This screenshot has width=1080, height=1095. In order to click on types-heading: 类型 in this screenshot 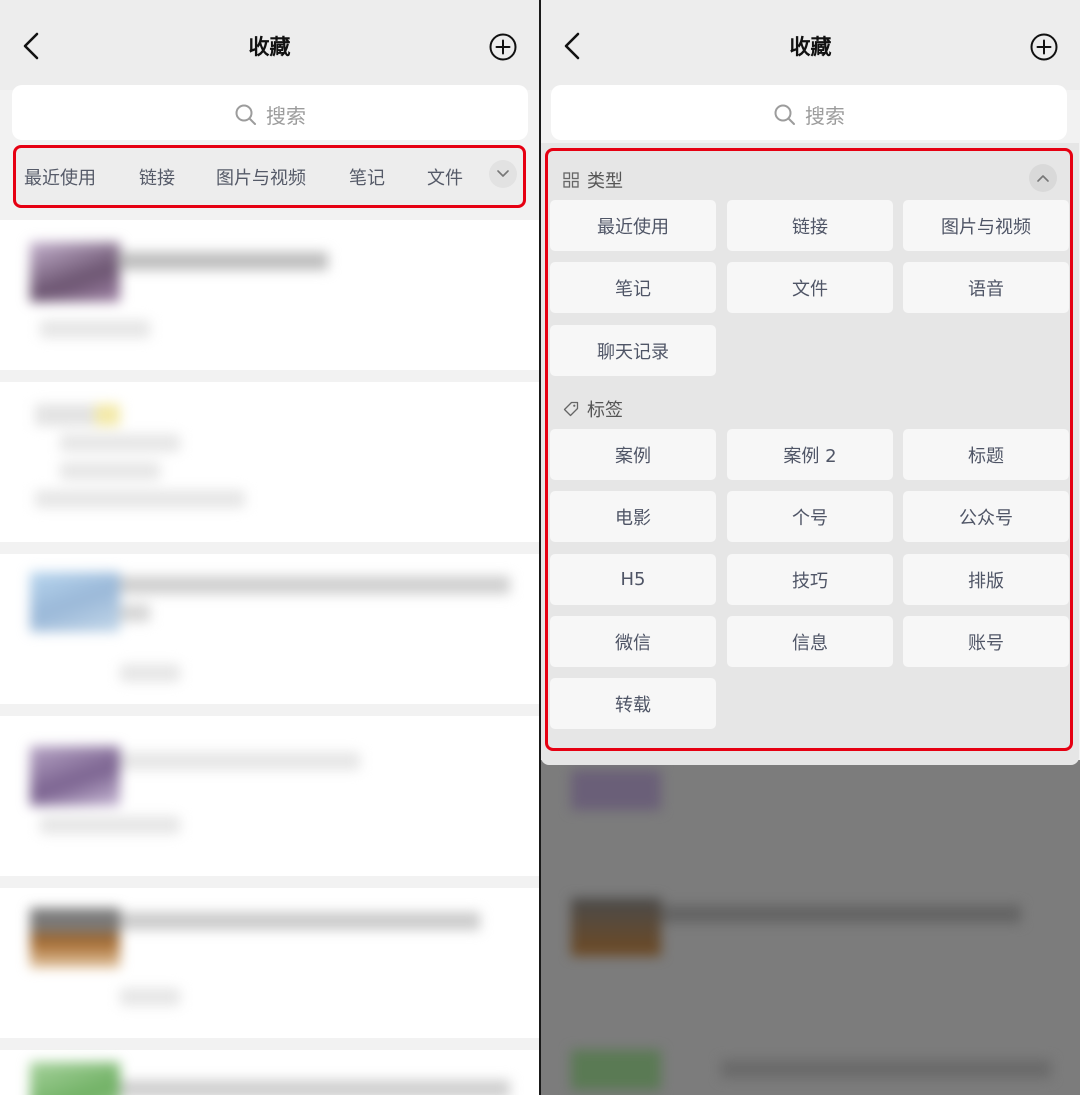, I will do `click(605, 181)`.